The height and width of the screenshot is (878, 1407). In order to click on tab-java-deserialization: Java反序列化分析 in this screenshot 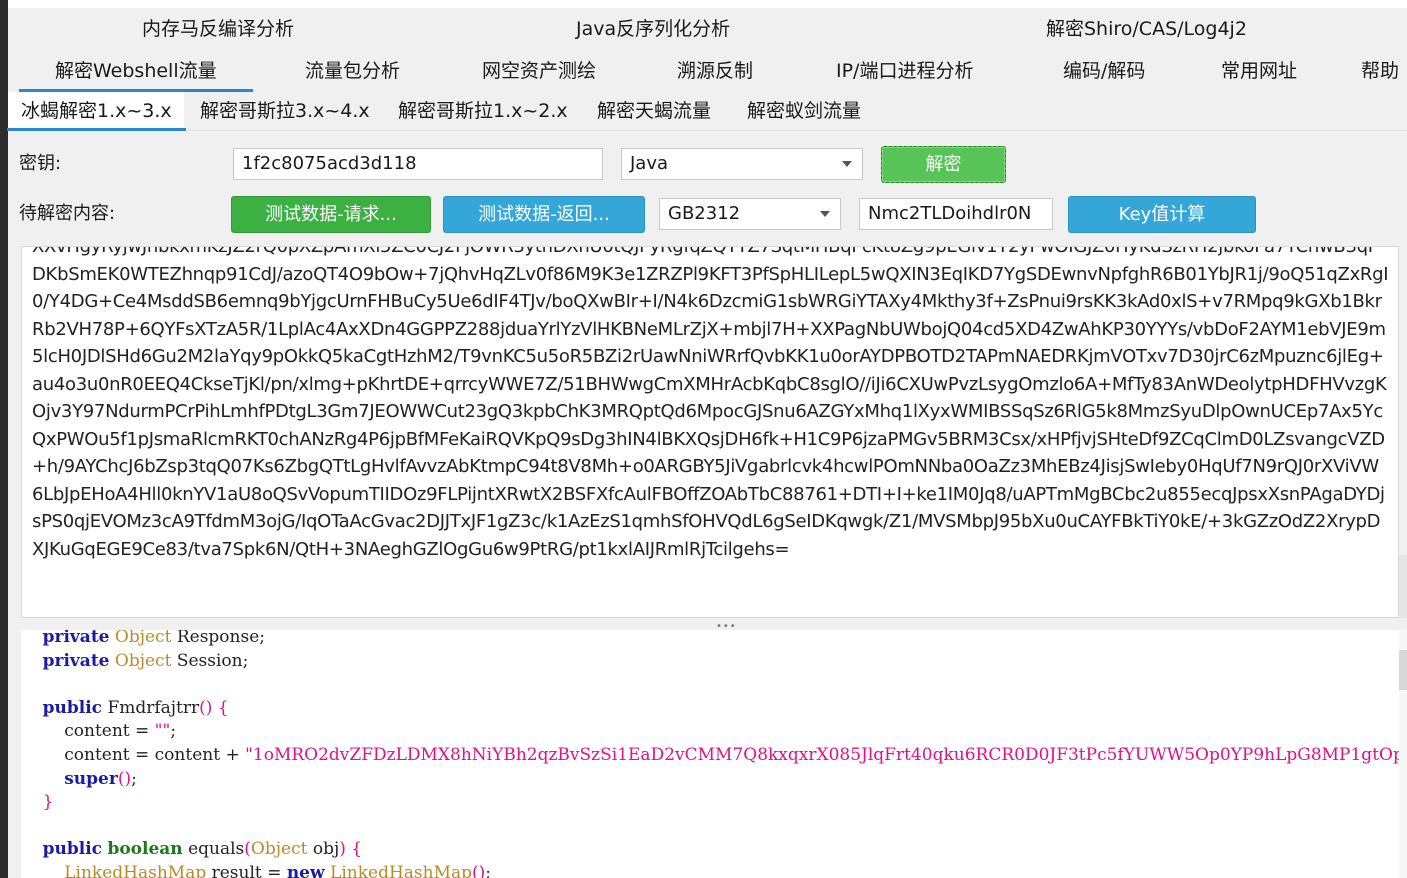, I will do `click(653, 29)`.